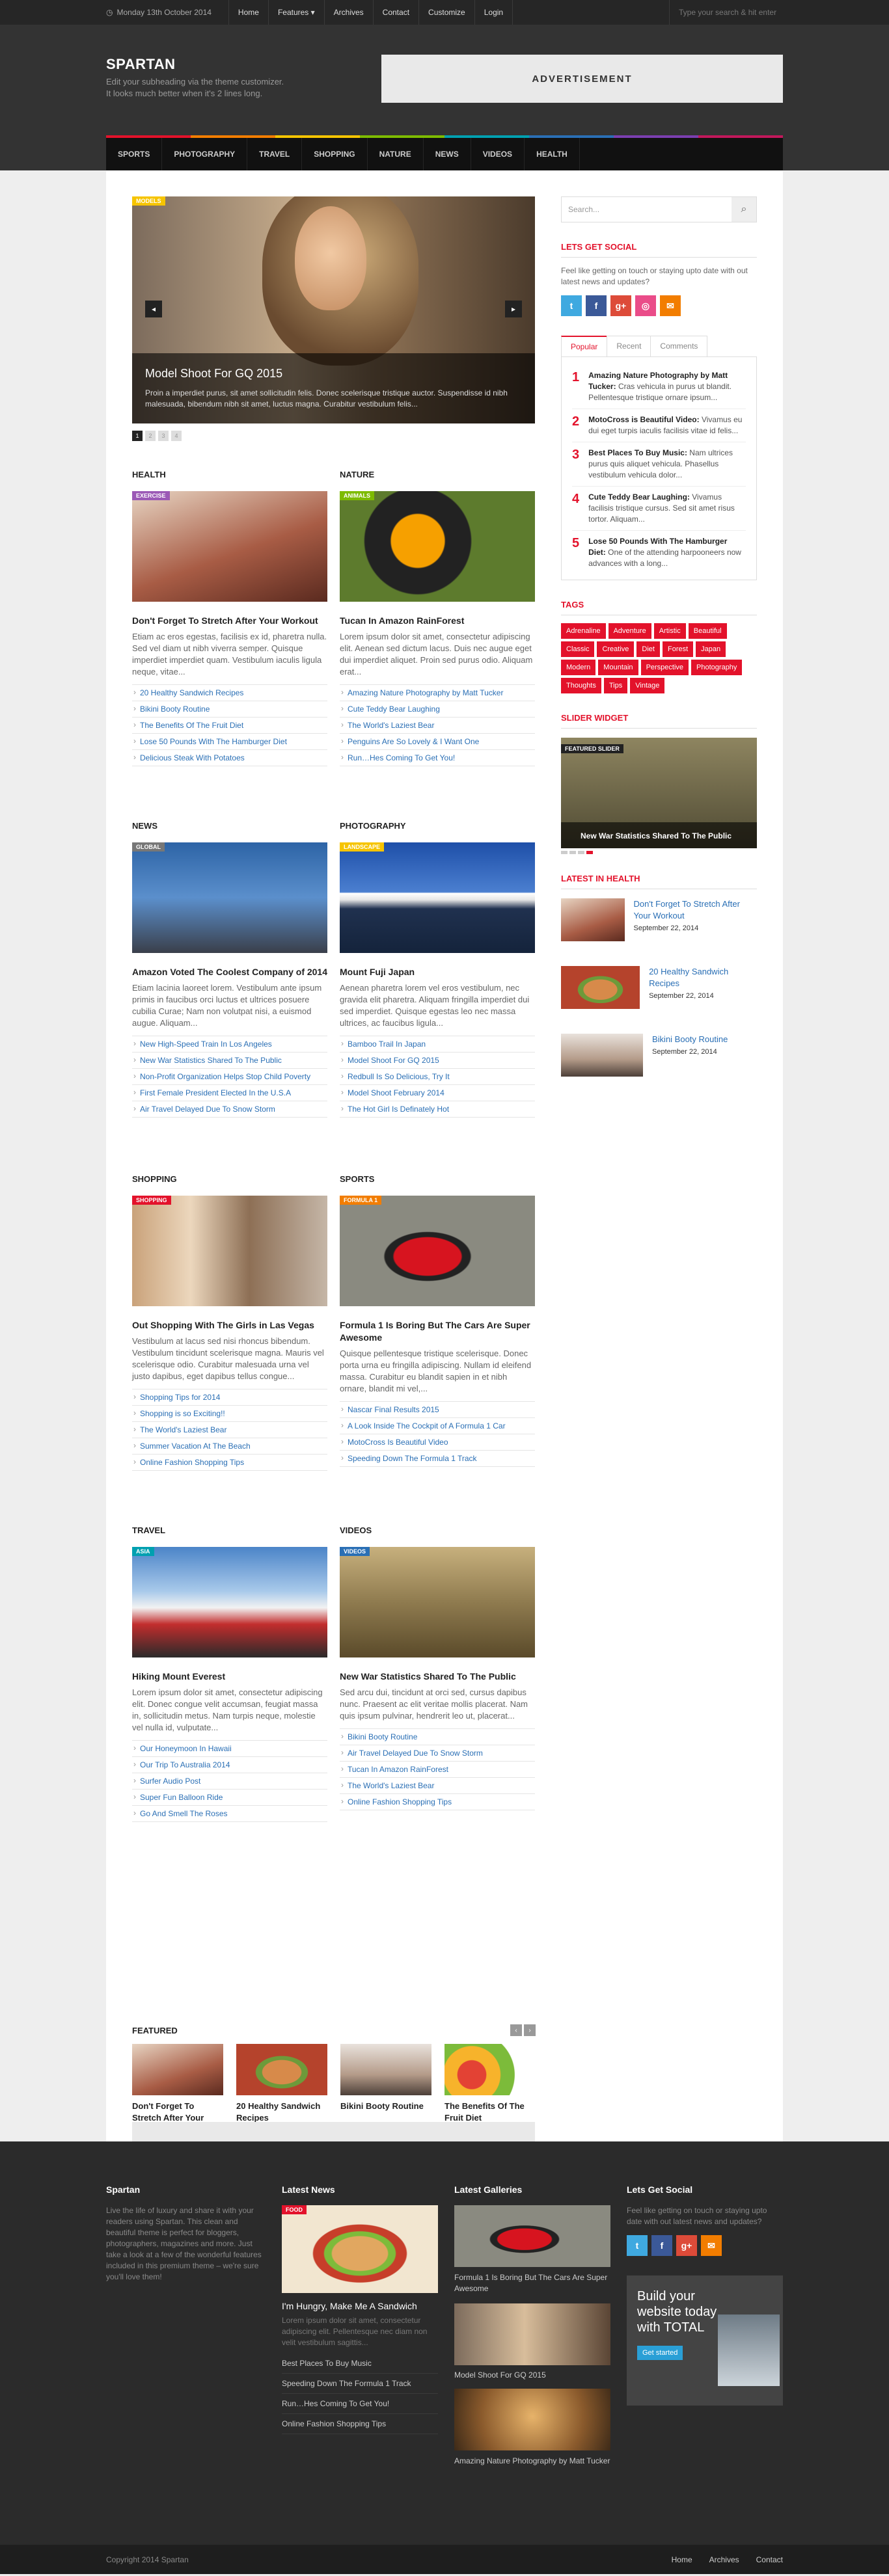 This screenshot has height=2576, width=889. I want to click on section-thumb: GLOBAL, so click(229, 897).